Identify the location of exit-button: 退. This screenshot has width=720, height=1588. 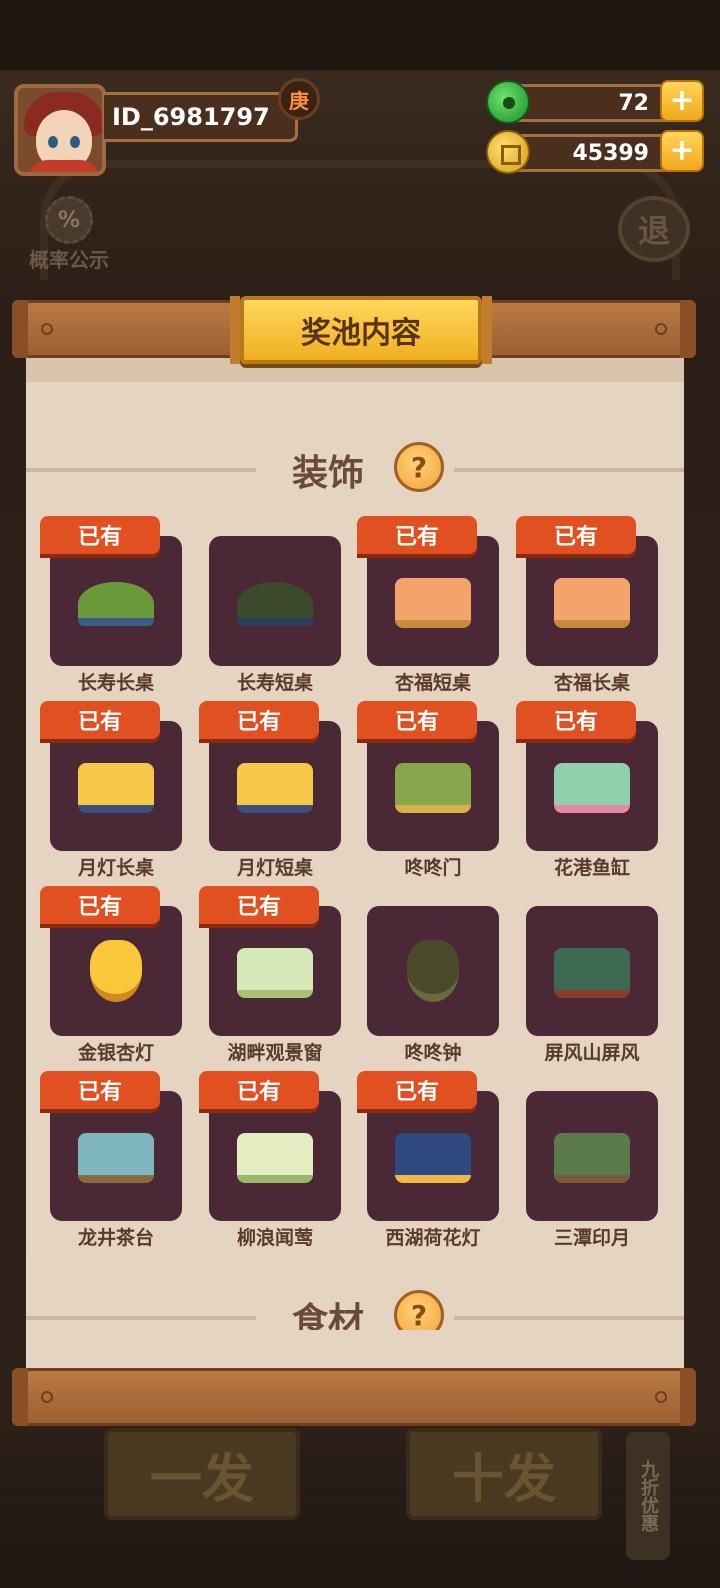
(654, 229).